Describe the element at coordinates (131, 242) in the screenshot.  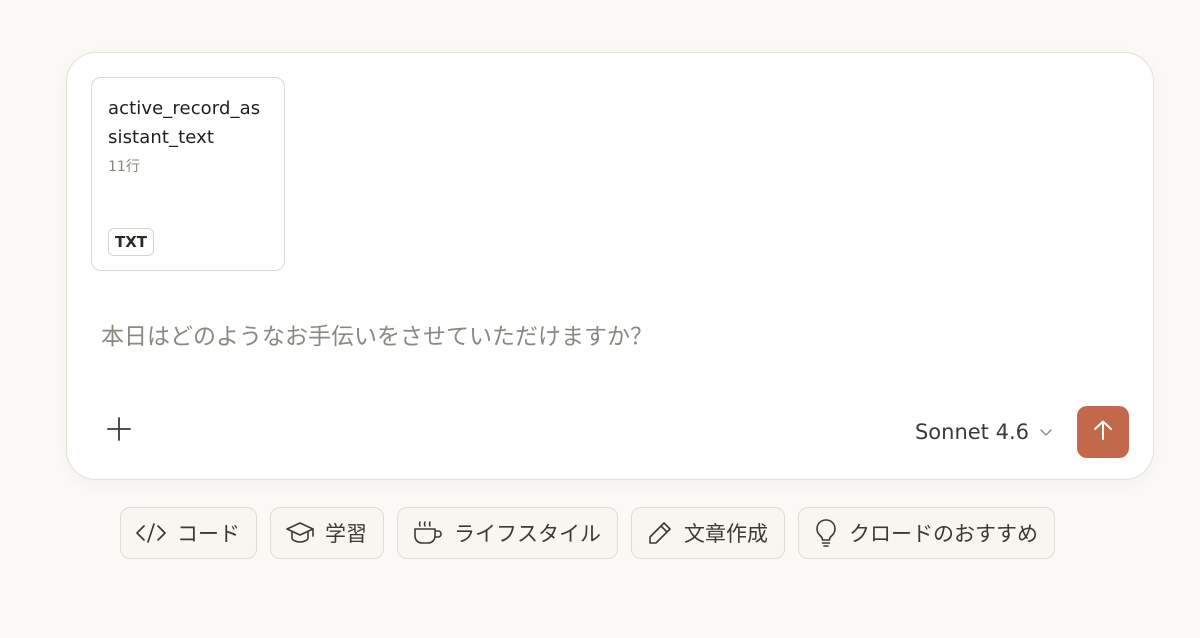
I see `attachment-type-badge: TXT` at that location.